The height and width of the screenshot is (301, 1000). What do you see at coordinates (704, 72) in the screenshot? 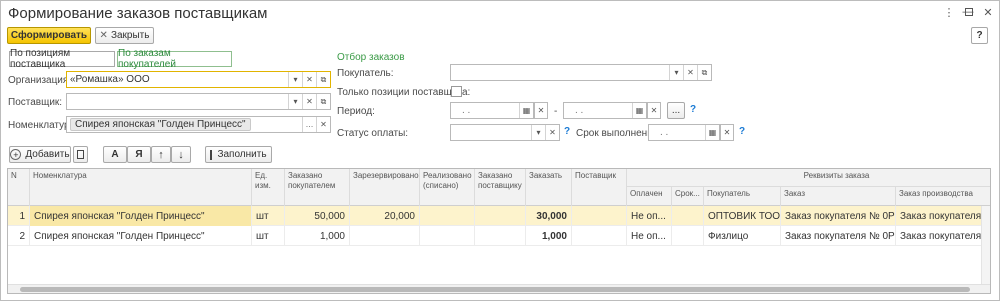
I see `buyer-open-icon: ⧉` at bounding box center [704, 72].